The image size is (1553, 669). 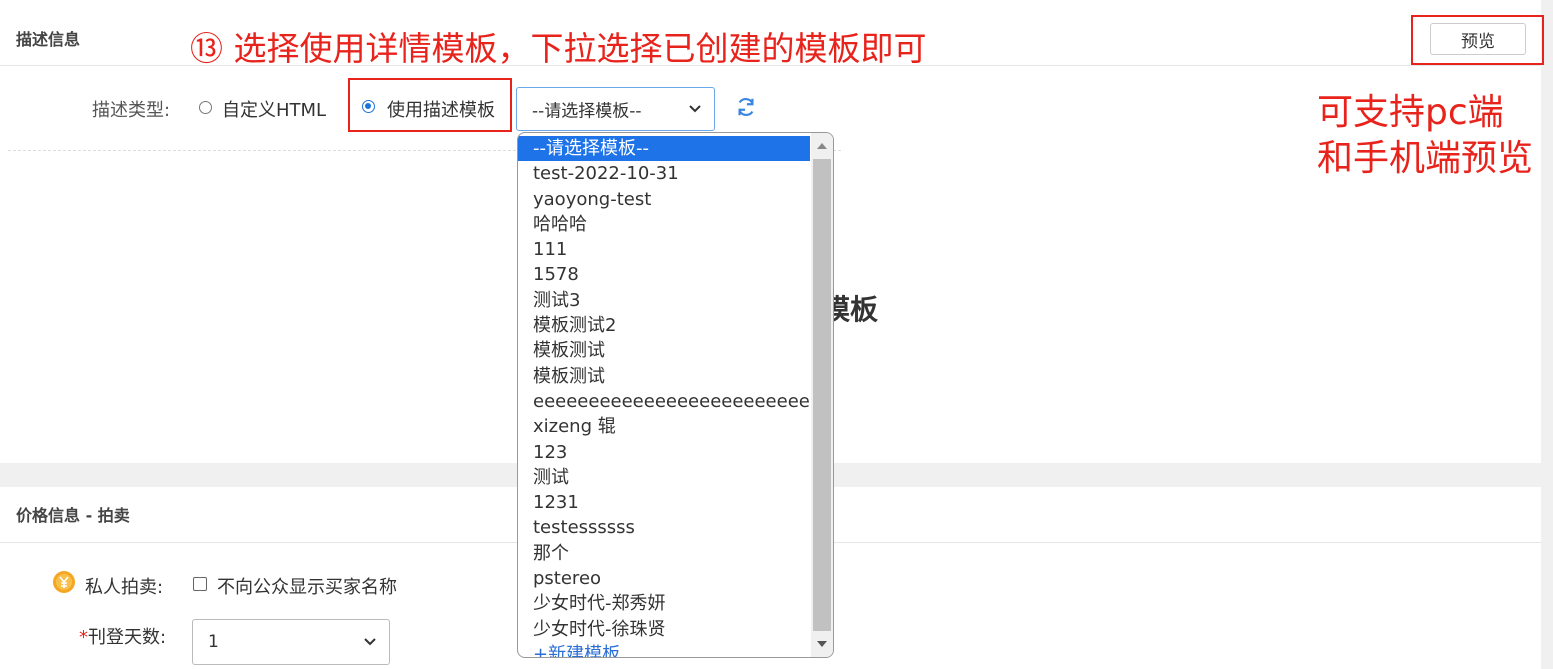 I want to click on custom-html-radio, so click(x=205, y=107).